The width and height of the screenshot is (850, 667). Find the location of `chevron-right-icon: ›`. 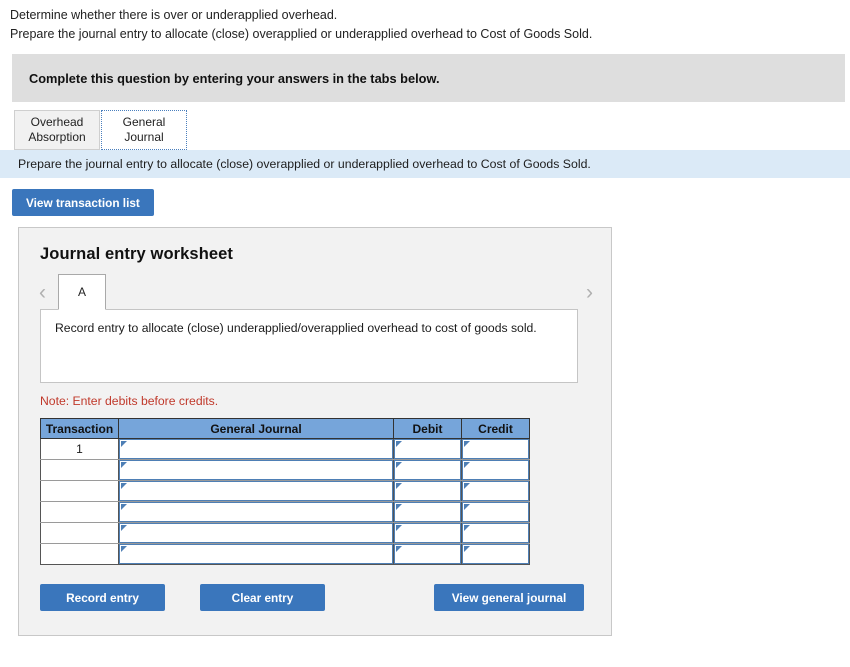

chevron-right-icon: › is located at coordinates (589, 292).